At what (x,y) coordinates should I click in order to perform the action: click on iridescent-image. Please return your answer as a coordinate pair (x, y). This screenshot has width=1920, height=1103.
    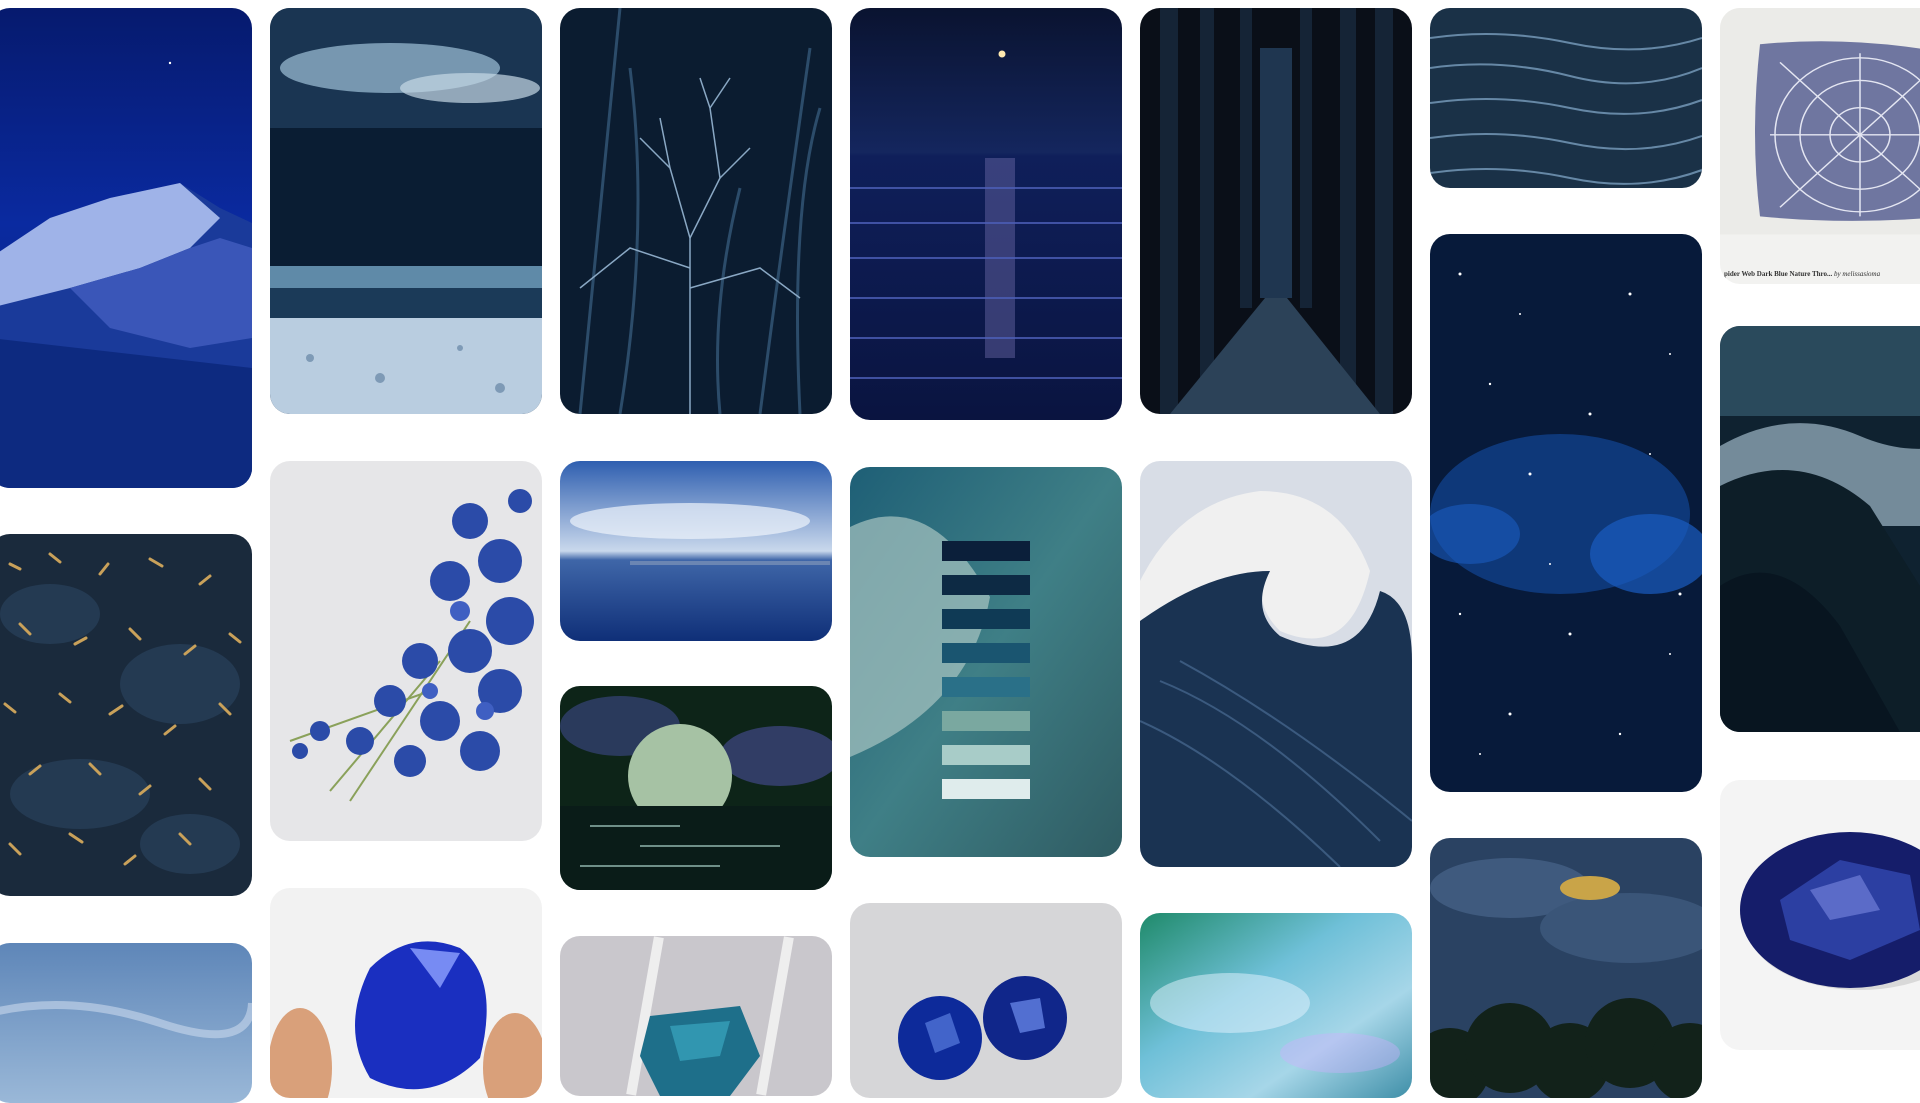
    Looking at the image, I should click on (1276, 1005).